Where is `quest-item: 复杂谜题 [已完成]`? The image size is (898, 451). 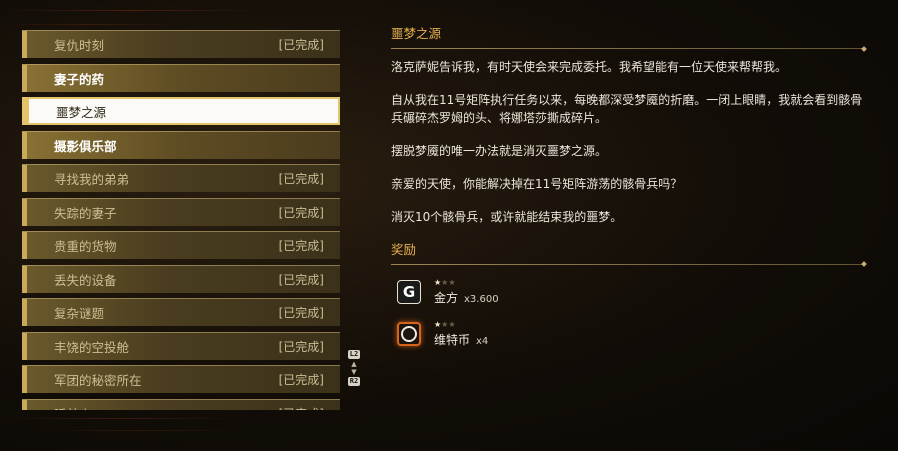 quest-item: 复杂谜题 [已完成] is located at coordinates (181, 312).